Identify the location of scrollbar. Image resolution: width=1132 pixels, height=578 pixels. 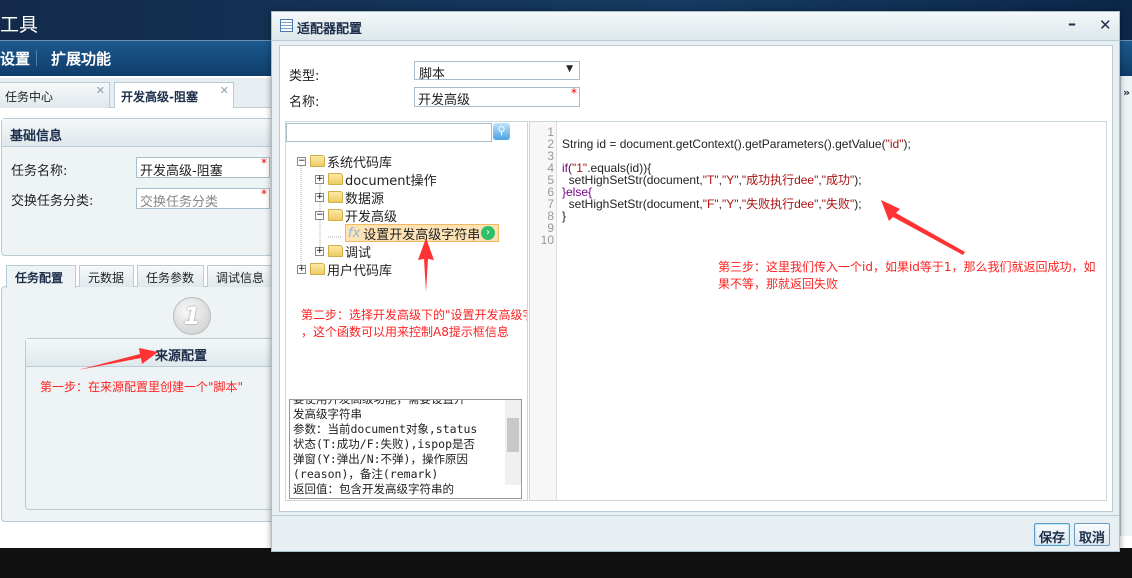
(513, 442).